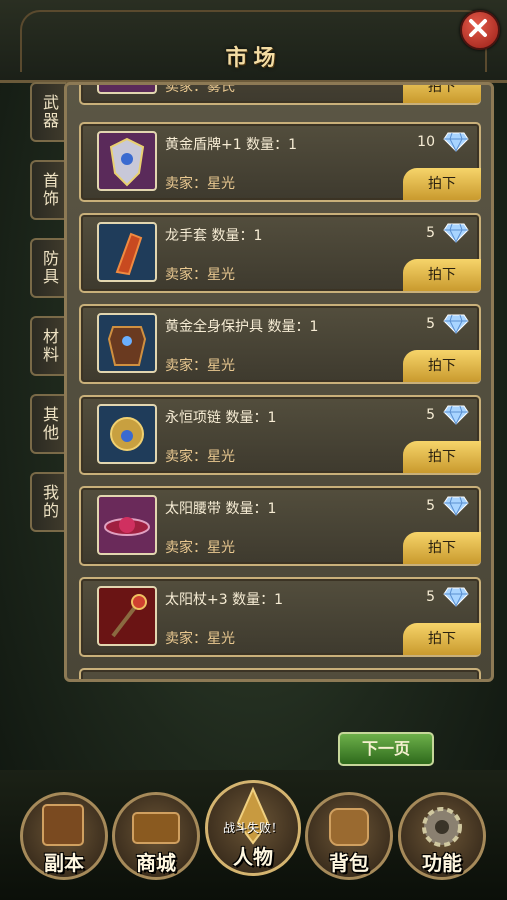  Describe the element at coordinates (200, 88) in the screenshot. I see `seller-text: 卖家：雾氏` at that location.